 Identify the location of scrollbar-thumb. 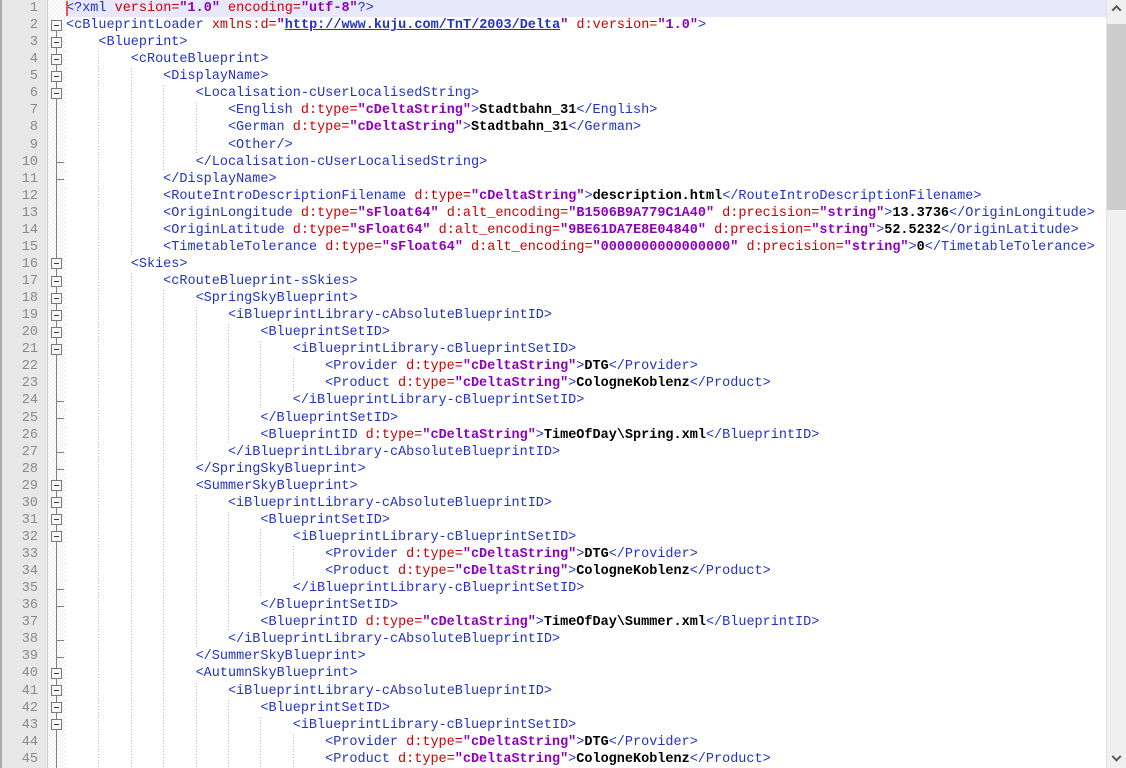
(1116, 117).